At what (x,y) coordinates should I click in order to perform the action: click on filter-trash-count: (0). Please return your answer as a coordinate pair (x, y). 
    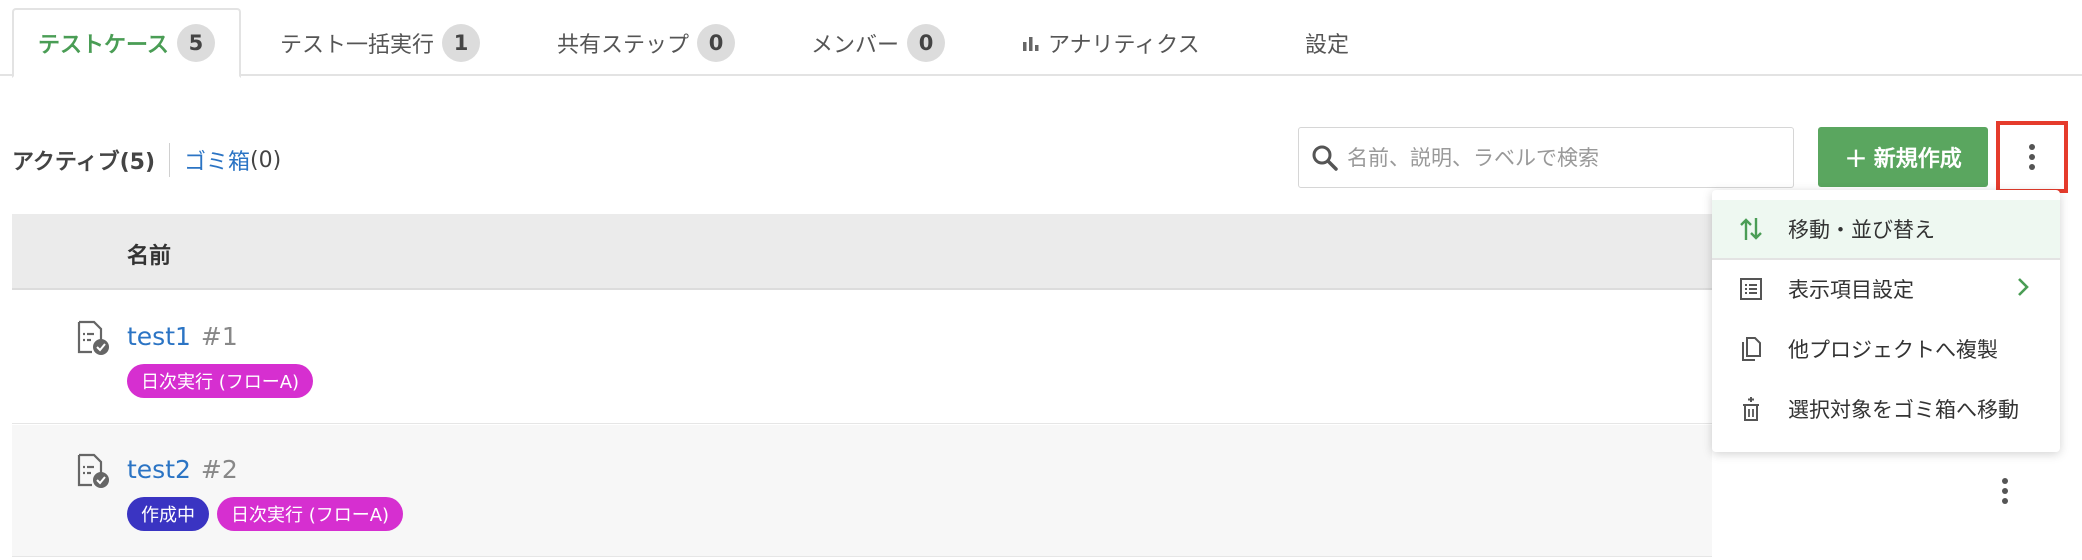
    Looking at the image, I should click on (266, 160).